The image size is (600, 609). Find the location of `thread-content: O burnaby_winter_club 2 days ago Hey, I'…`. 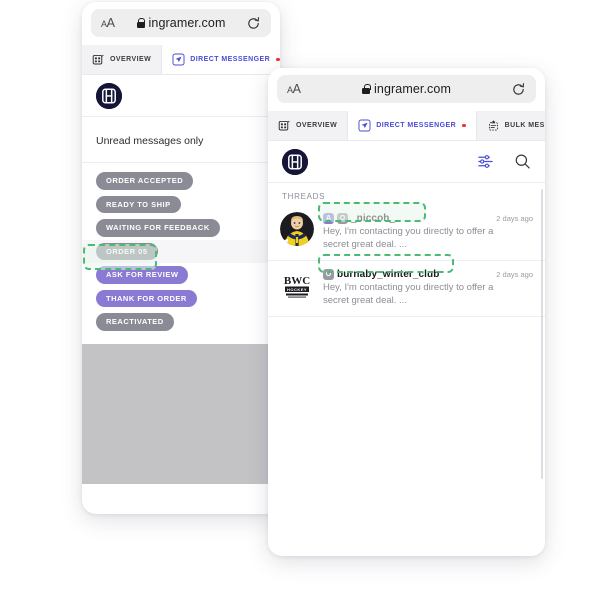

thread-content: O burnaby_winter_club 2 days ago Hey, I'… is located at coordinates (428, 287).